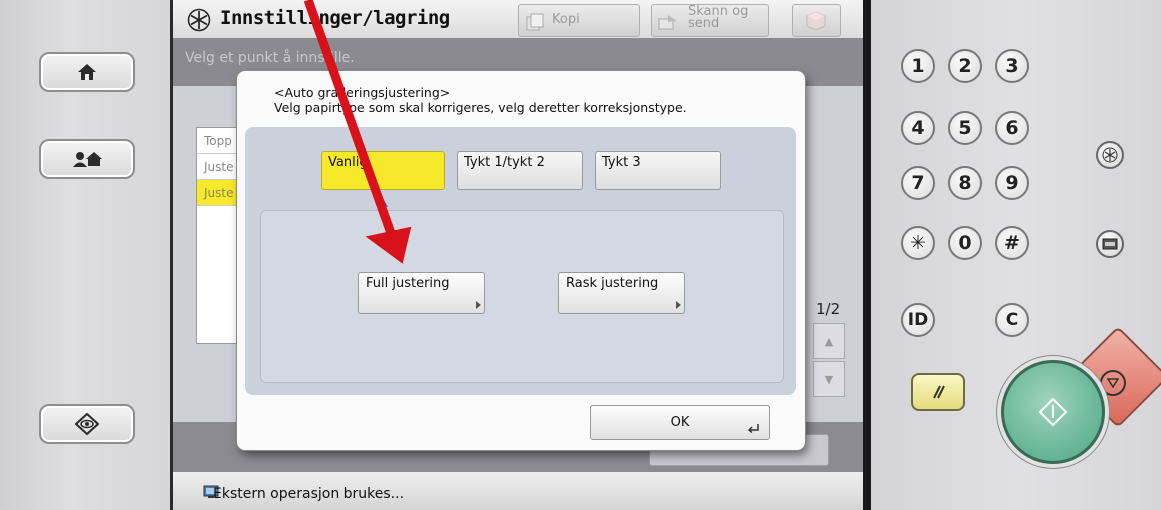  I want to click on key-1: 1, so click(918, 66).